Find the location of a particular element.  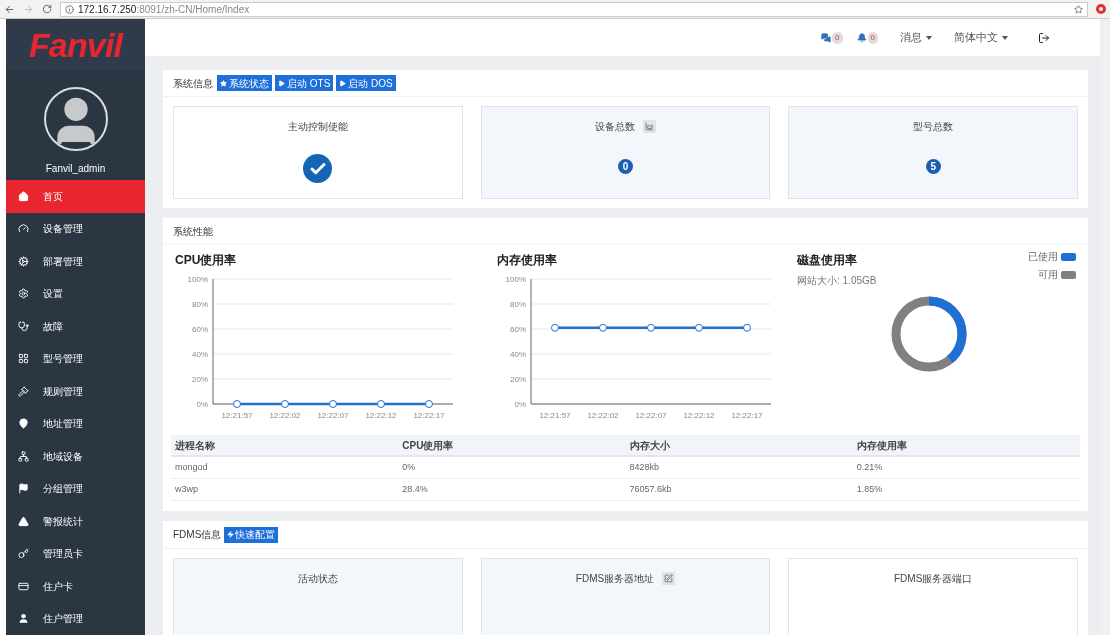

edit-button is located at coordinates (669, 578).